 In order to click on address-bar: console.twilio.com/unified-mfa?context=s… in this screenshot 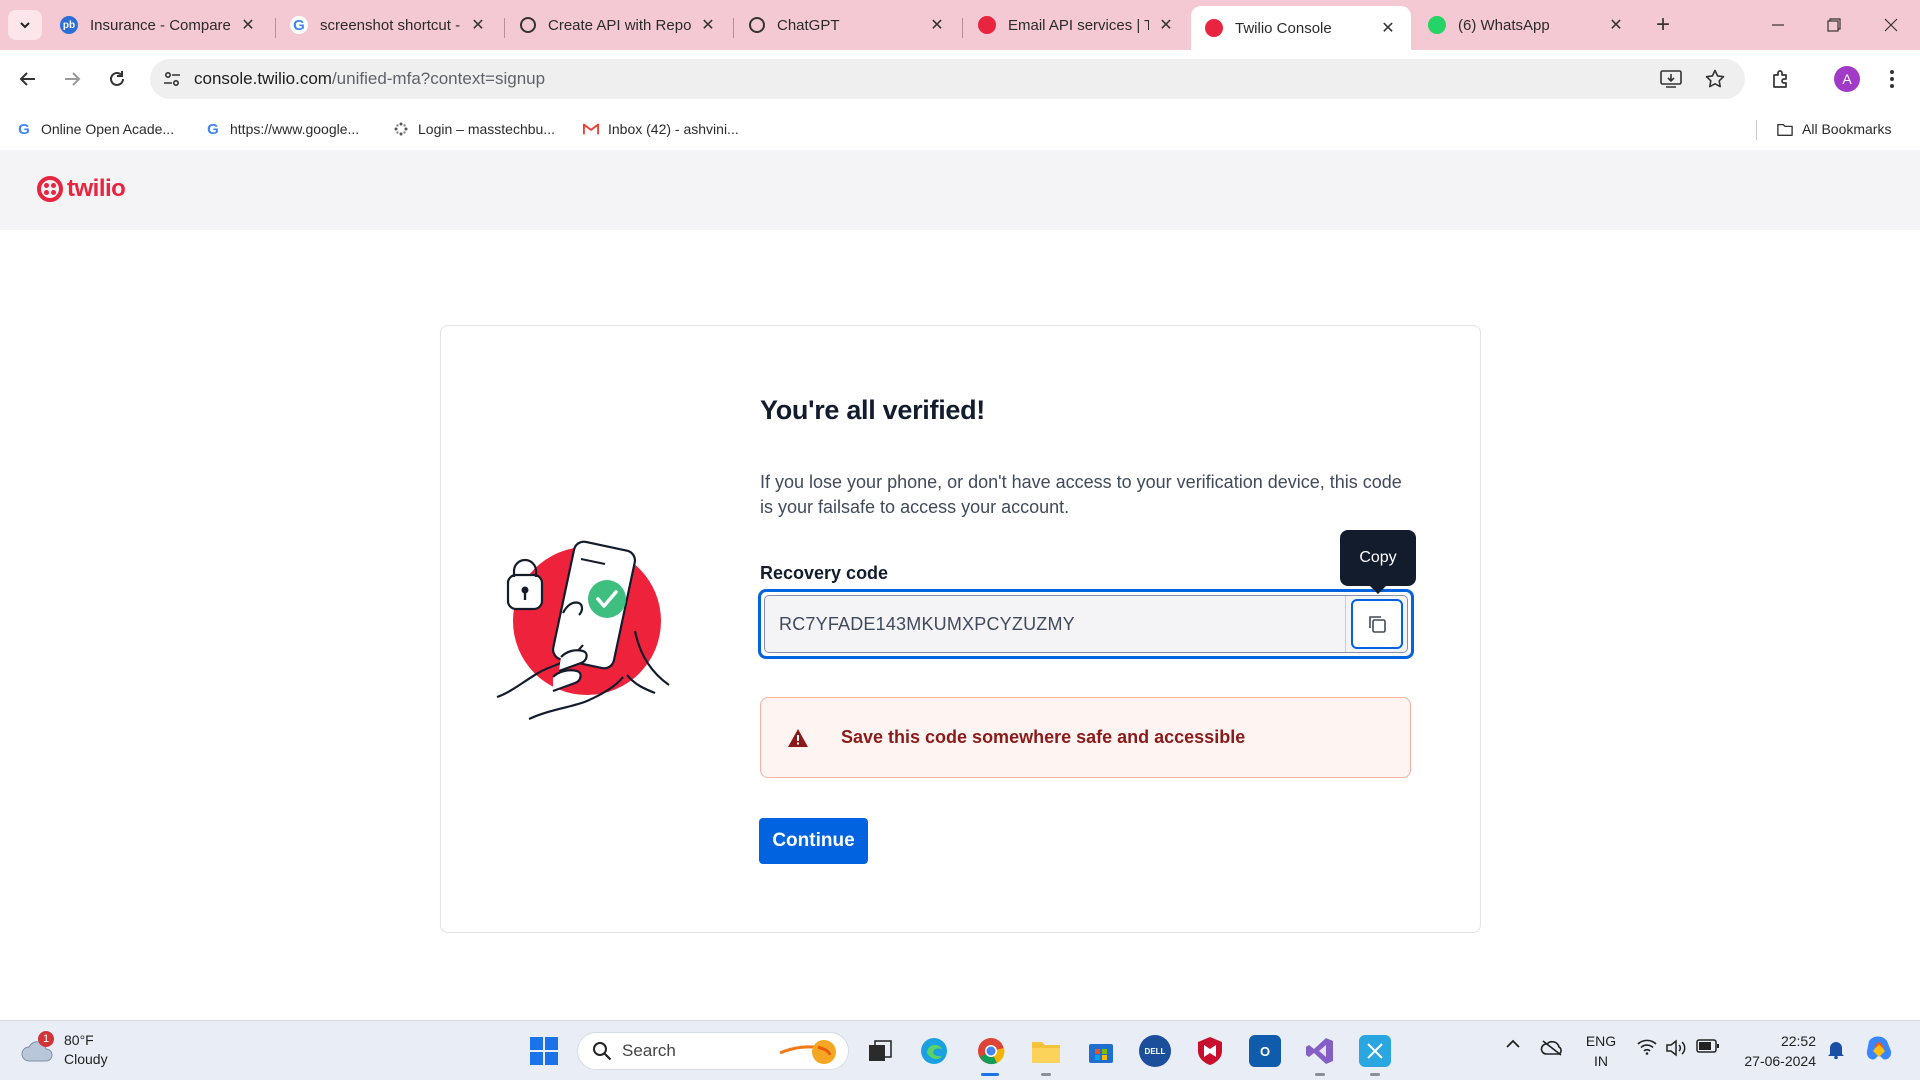, I will do `click(947, 79)`.